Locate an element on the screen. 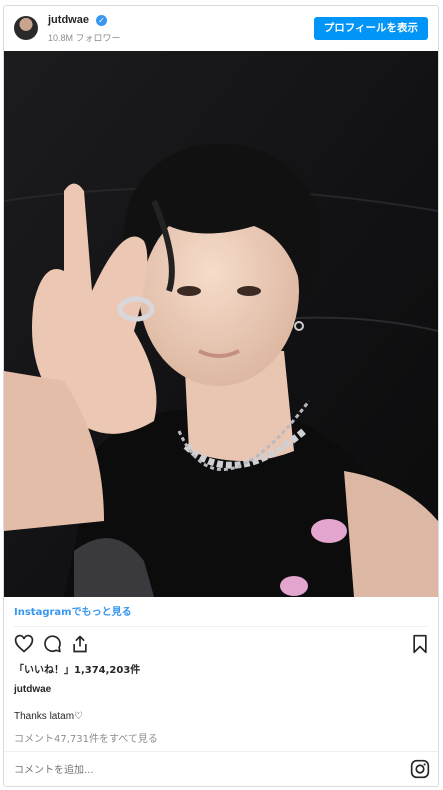  caption-text: Thanks latam♡ is located at coordinates (48, 716).